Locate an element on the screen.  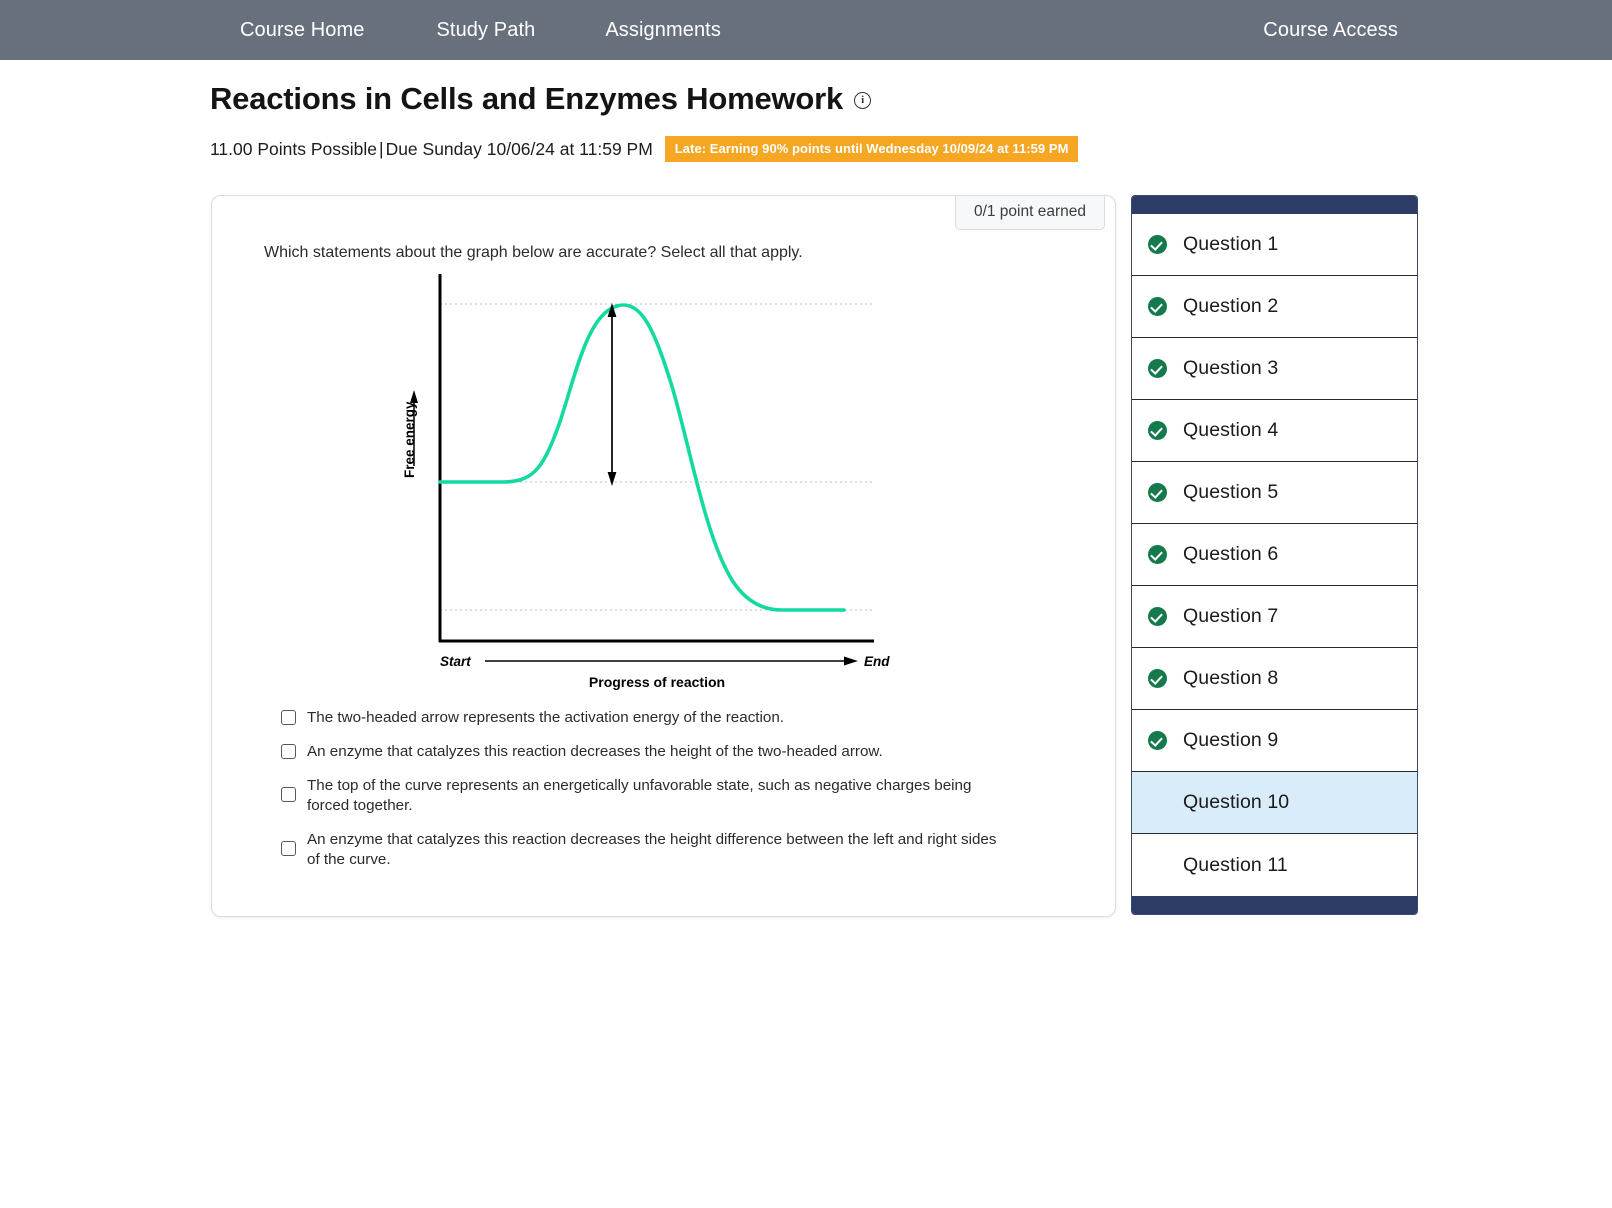
activation-energy-arrow is located at coordinates (612, 394).